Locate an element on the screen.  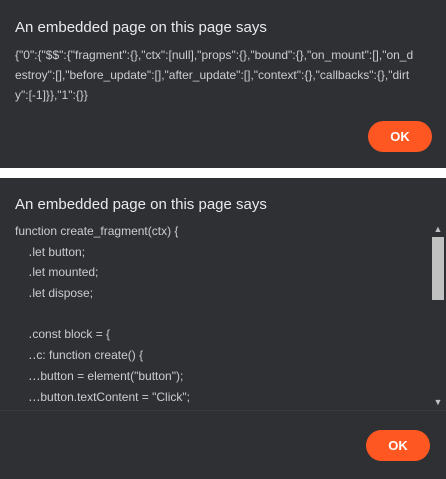
code-line: ․․c: function create() { is located at coordinates (79, 355).